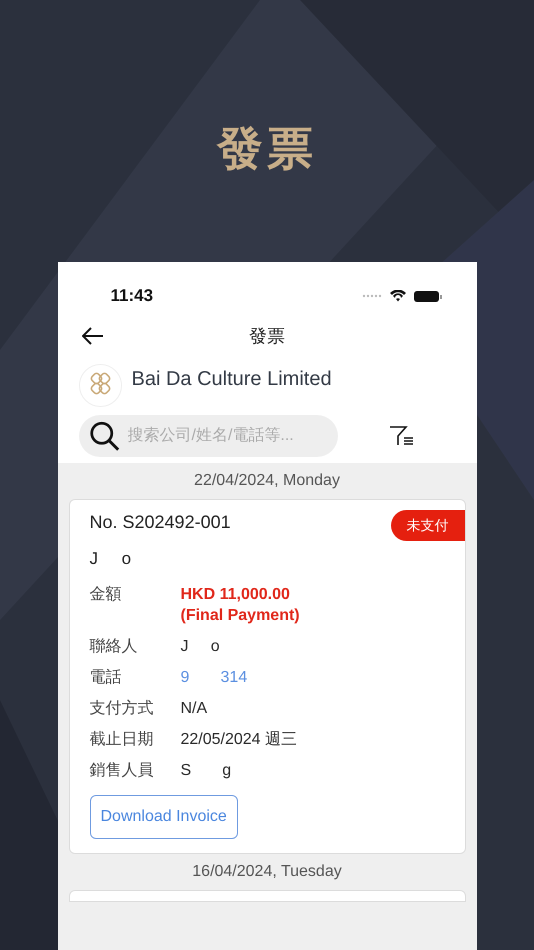 This screenshot has height=950, width=534. I want to click on customer-name: J o, so click(111, 559).